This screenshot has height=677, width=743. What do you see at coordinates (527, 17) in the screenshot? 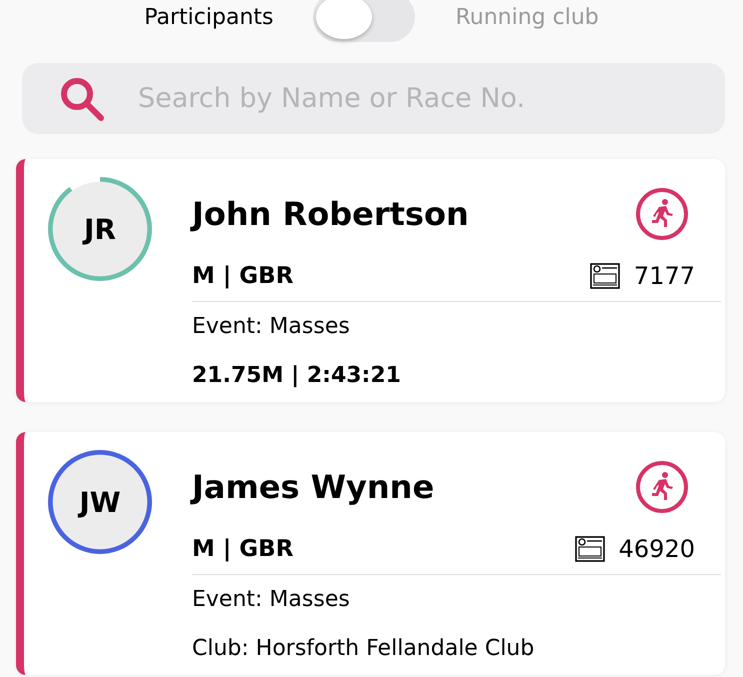
I see `running-club-label: Running club` at bounding box center [527, 17].